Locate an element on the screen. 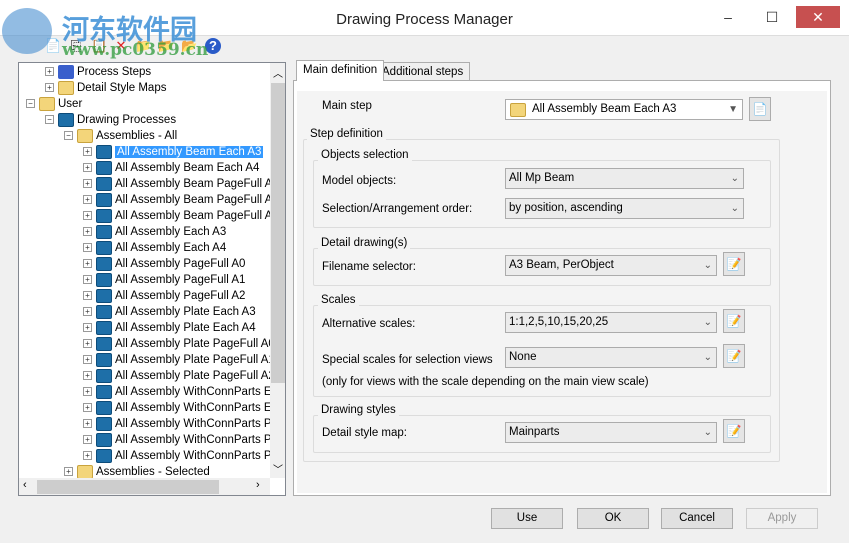 The image size is (849, 543). tree-item-process: + All Assembly Each A3 is located at coordinates (154, 232).